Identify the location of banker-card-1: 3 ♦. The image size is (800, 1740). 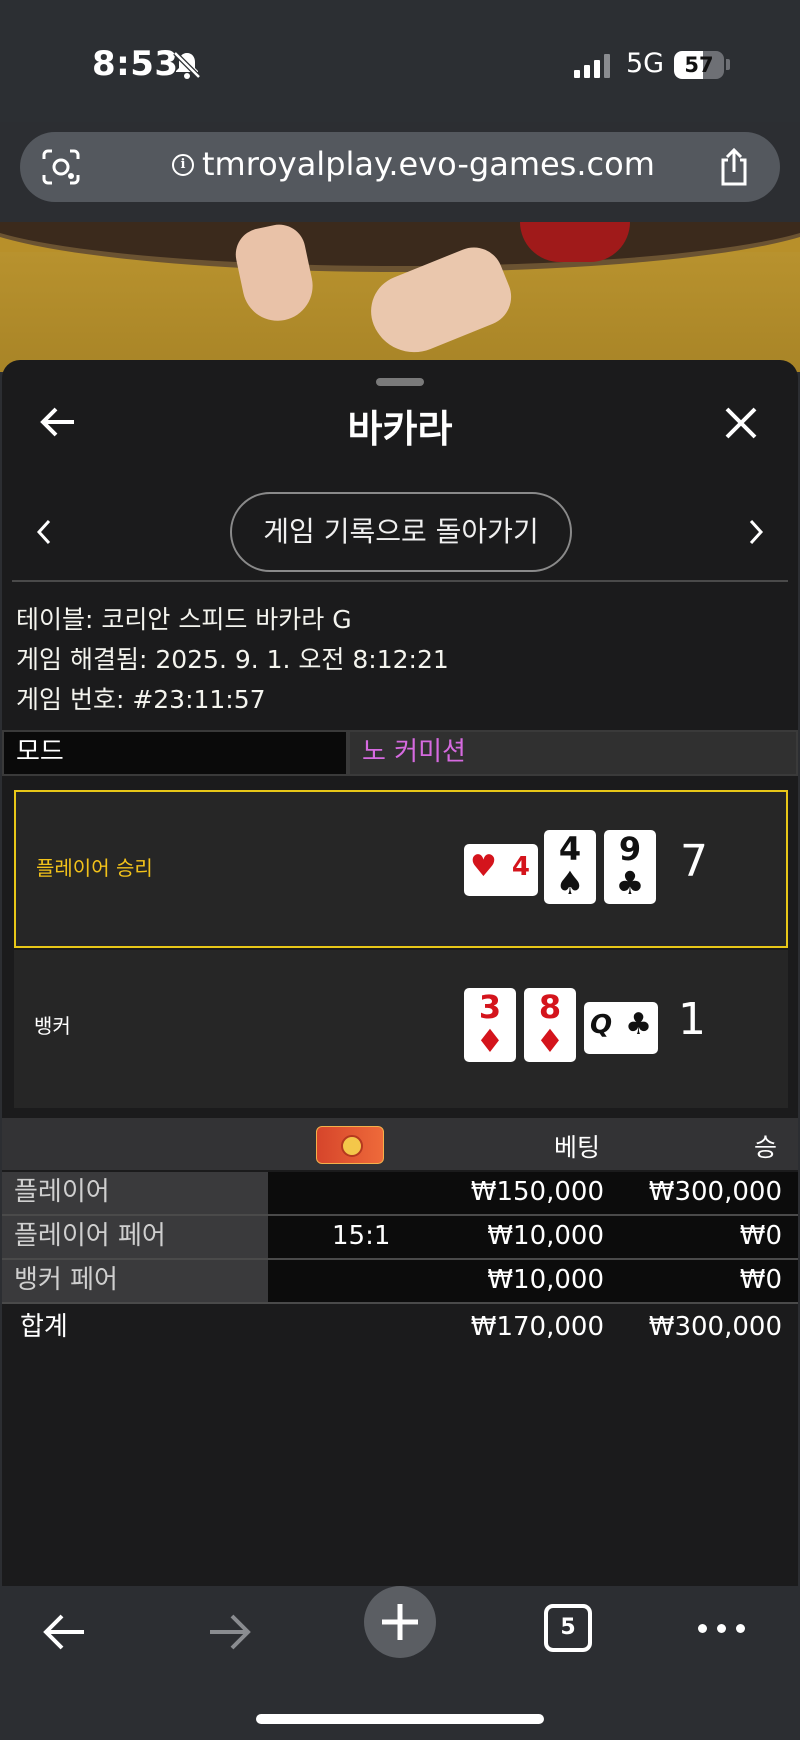
(490, 1025).